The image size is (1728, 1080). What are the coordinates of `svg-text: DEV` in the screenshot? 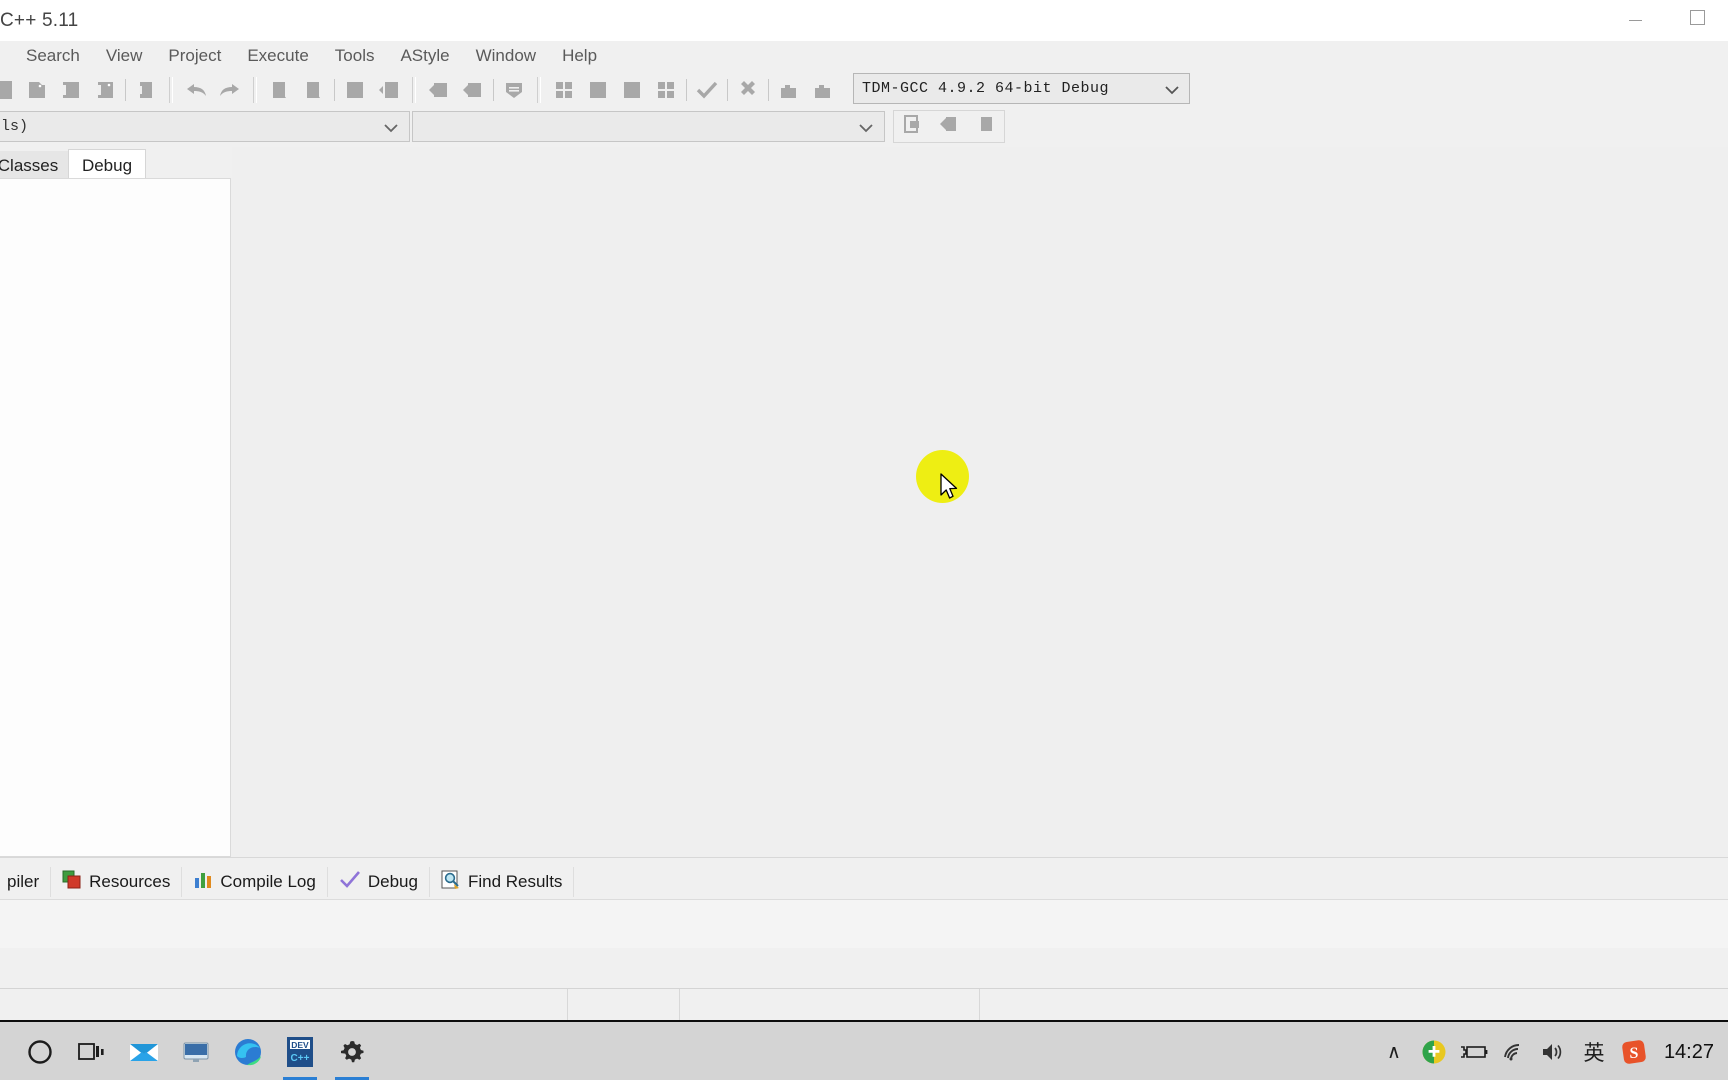 It's located at (300, 1045).